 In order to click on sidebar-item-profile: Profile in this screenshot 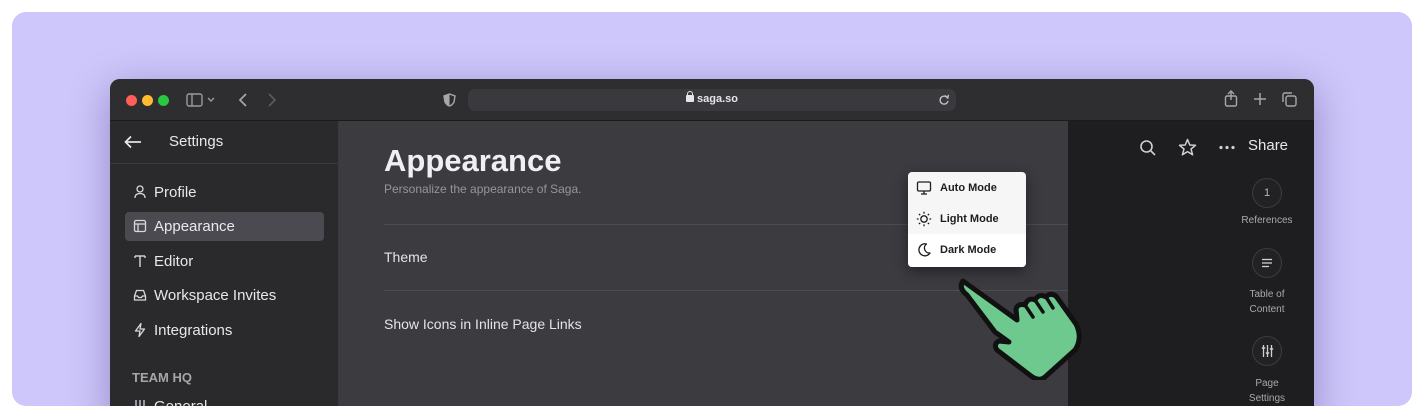, I will do `click(224, 192)`.